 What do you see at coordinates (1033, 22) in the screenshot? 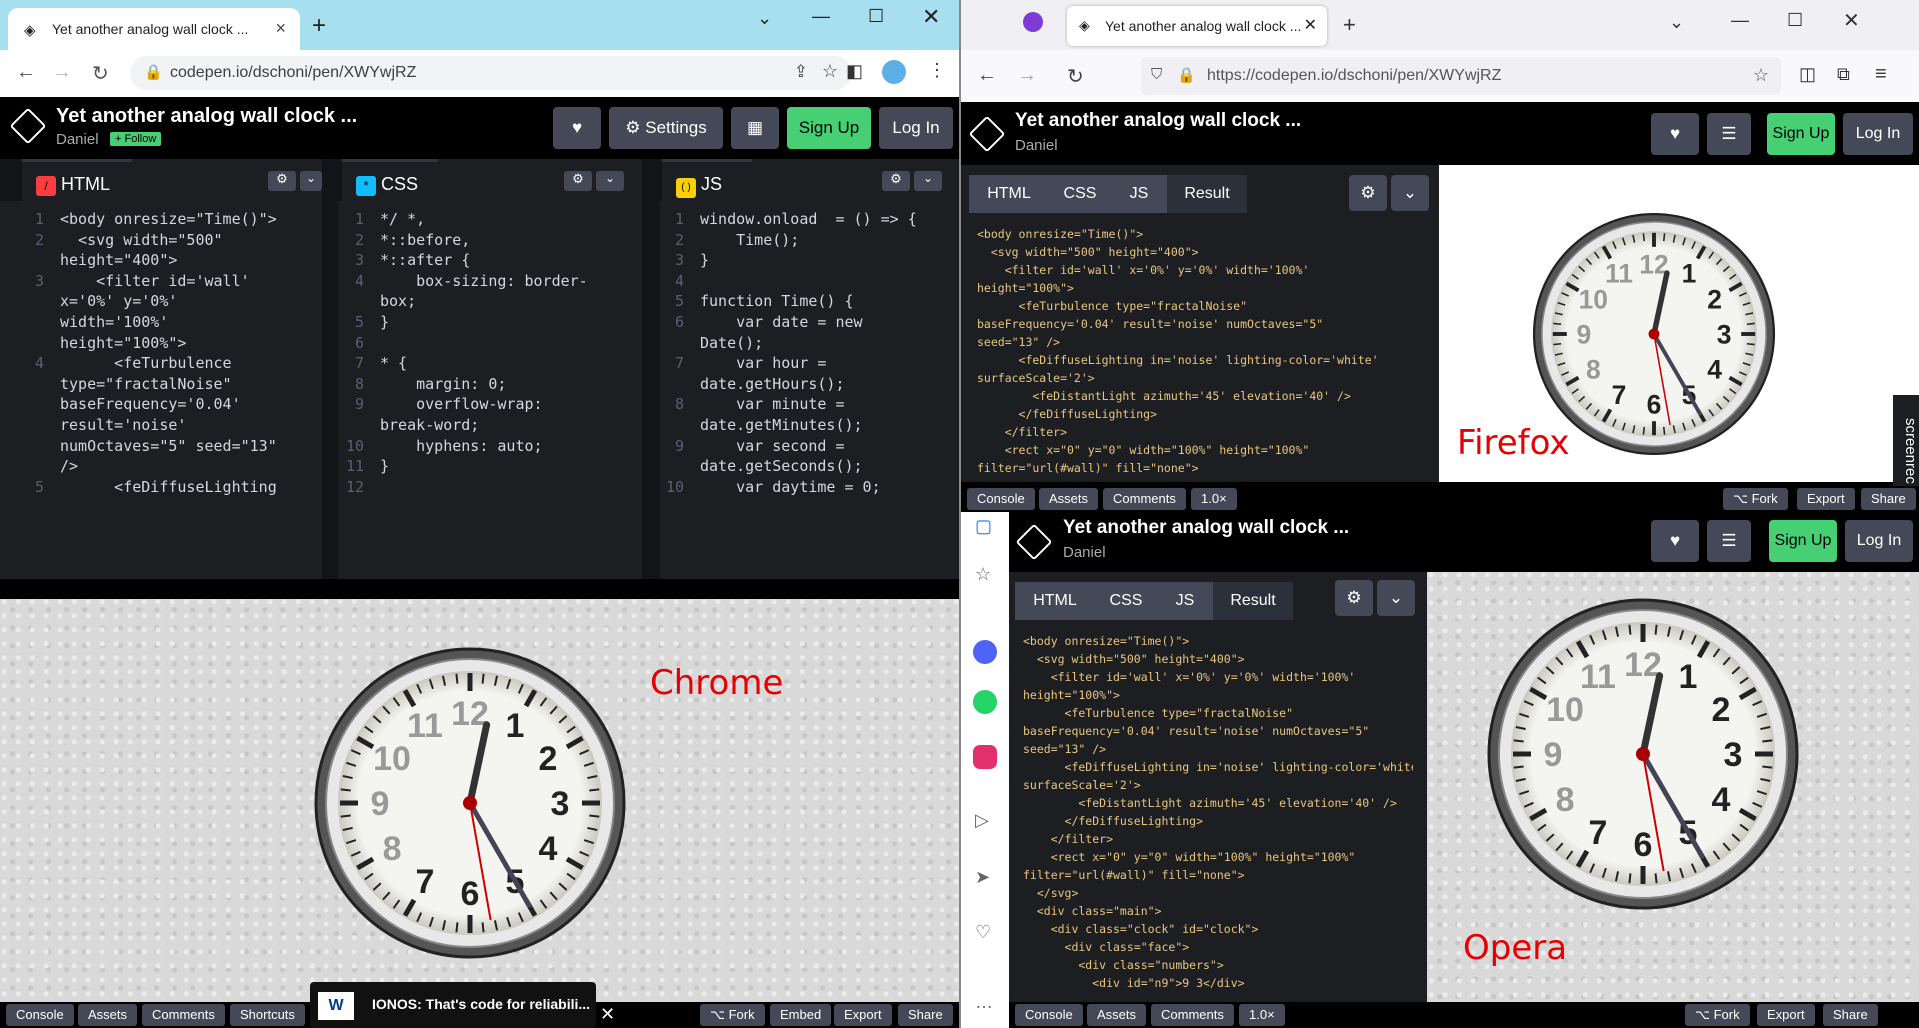
I see `firefox-view-icon` at bounding box center [1033, 22].